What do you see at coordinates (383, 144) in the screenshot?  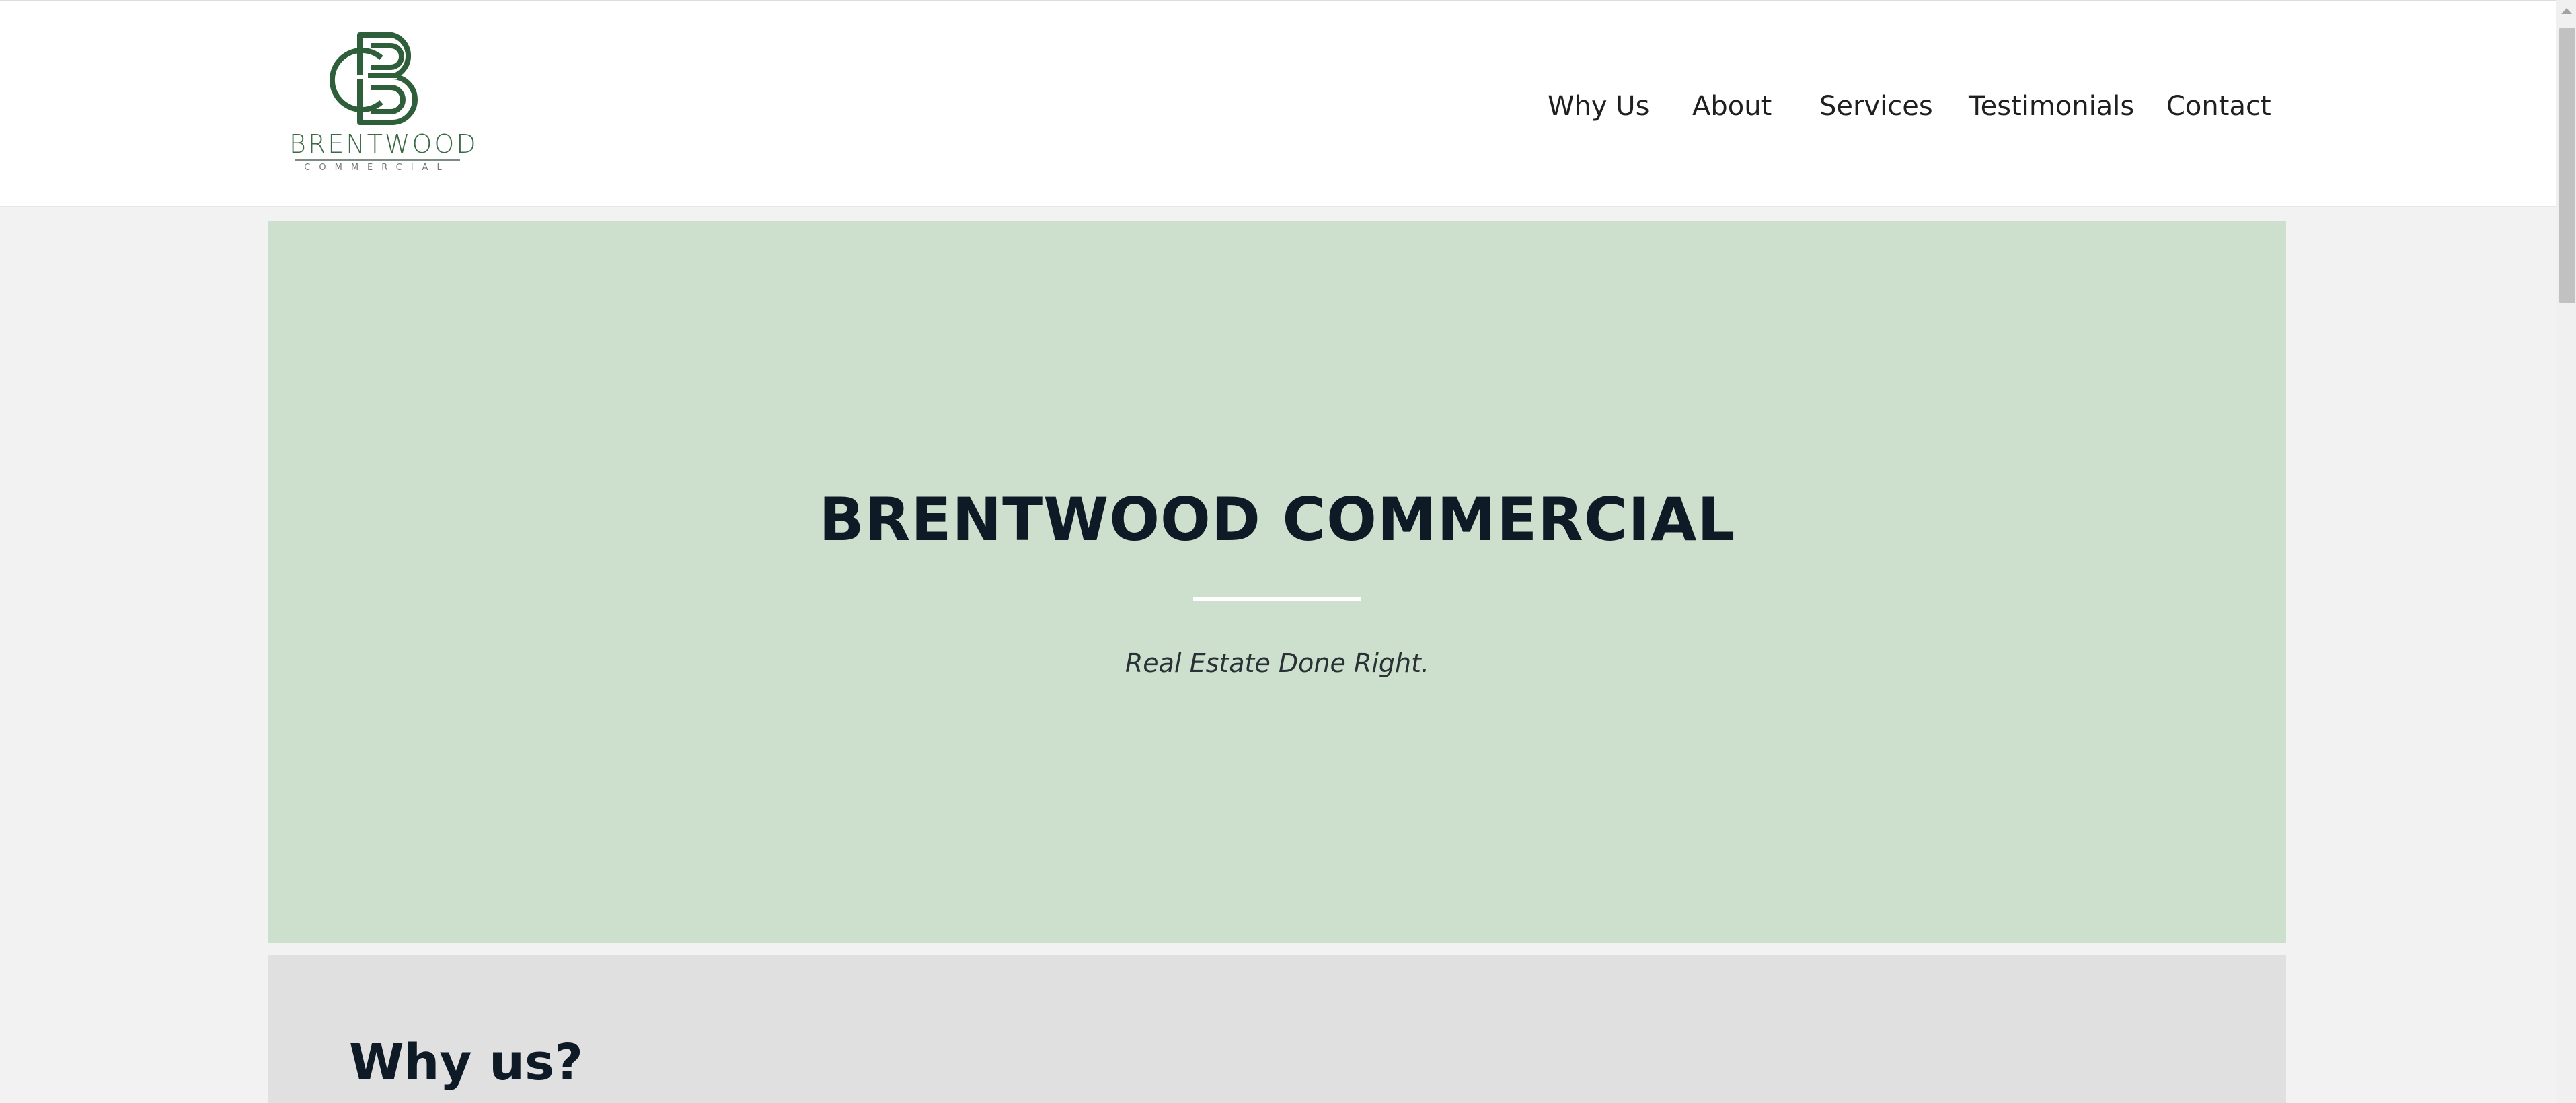 I see `brand-name: BRENTWOOD` at bounding box center [383, 144].